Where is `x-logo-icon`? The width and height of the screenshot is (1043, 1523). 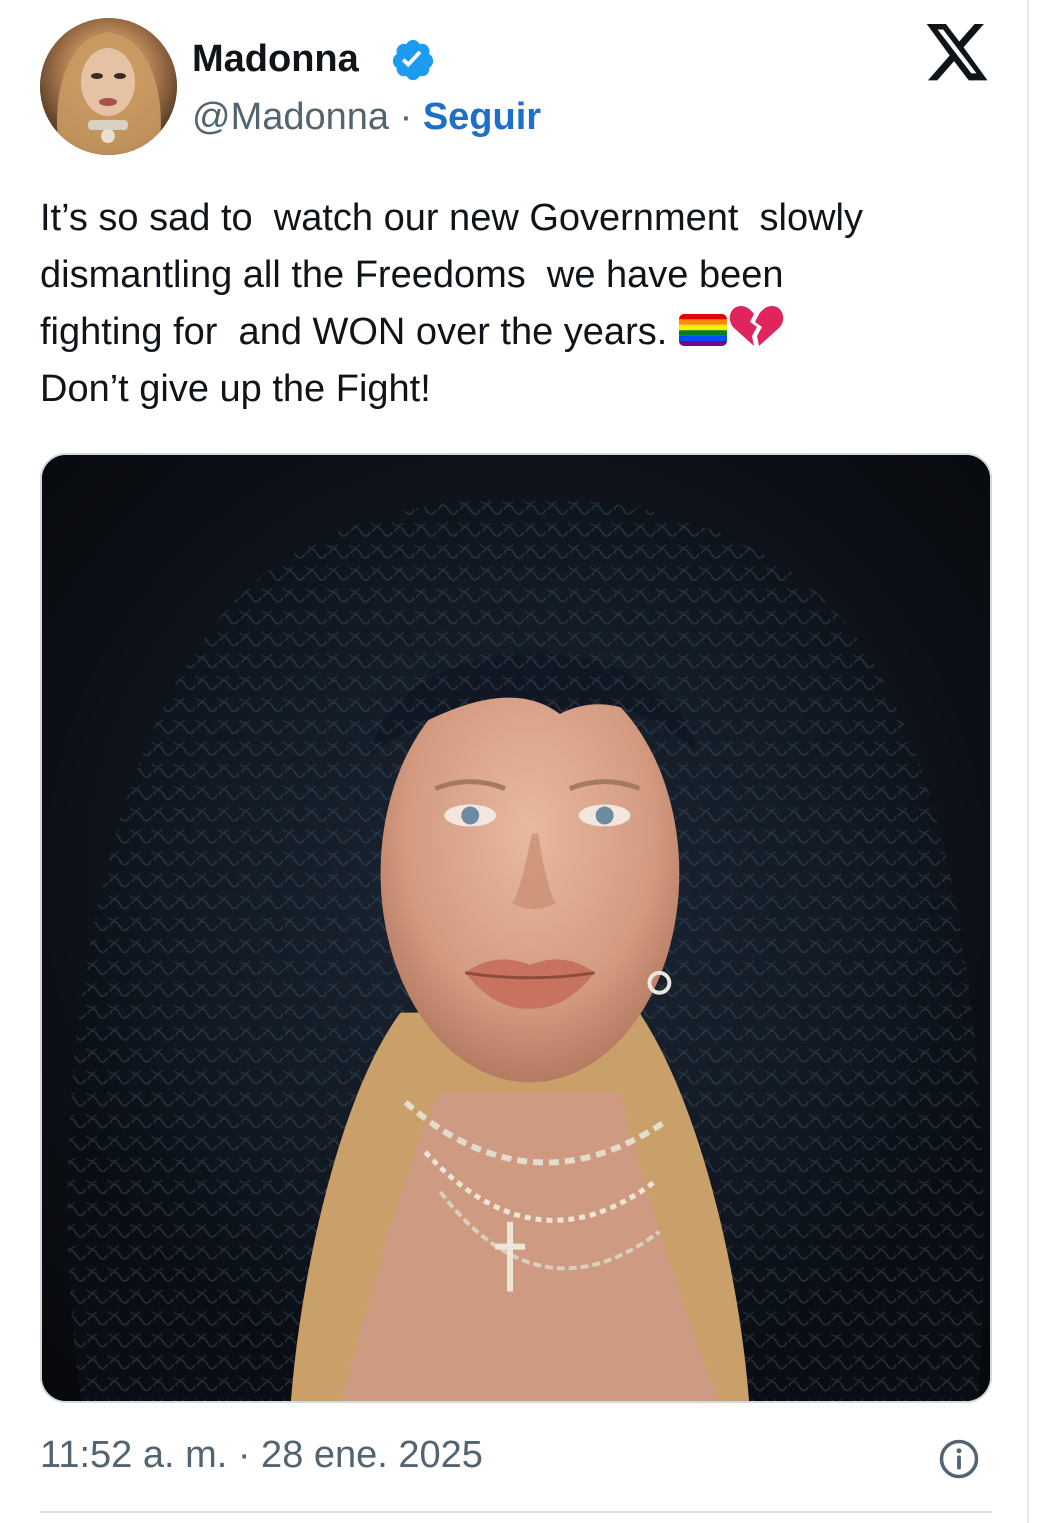
x-logo-icon is located at coordinates (957, 55).